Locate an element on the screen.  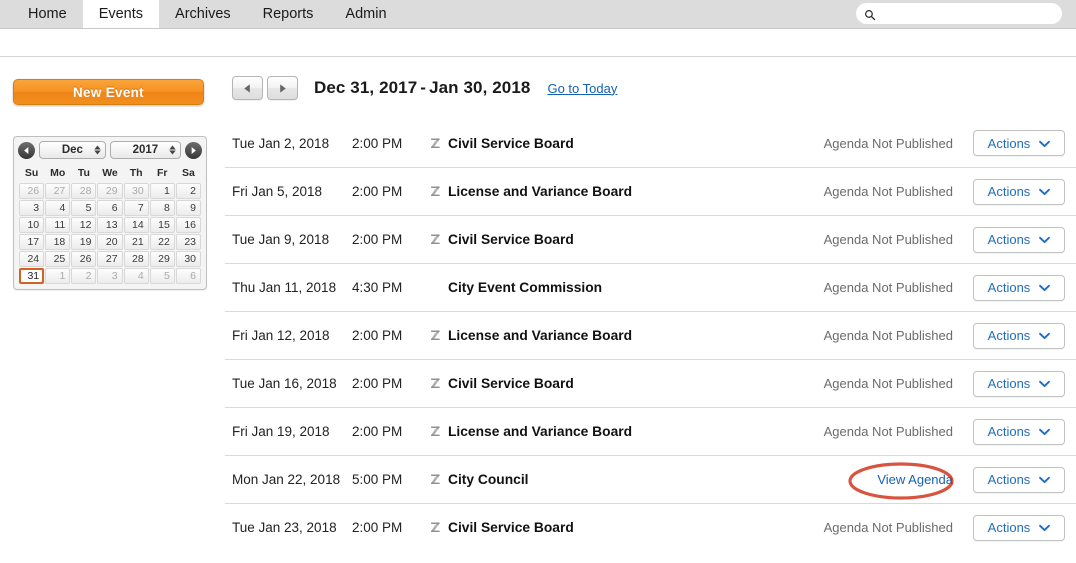
nav-tab-admin: Admin is located at coordinates (365, 14).